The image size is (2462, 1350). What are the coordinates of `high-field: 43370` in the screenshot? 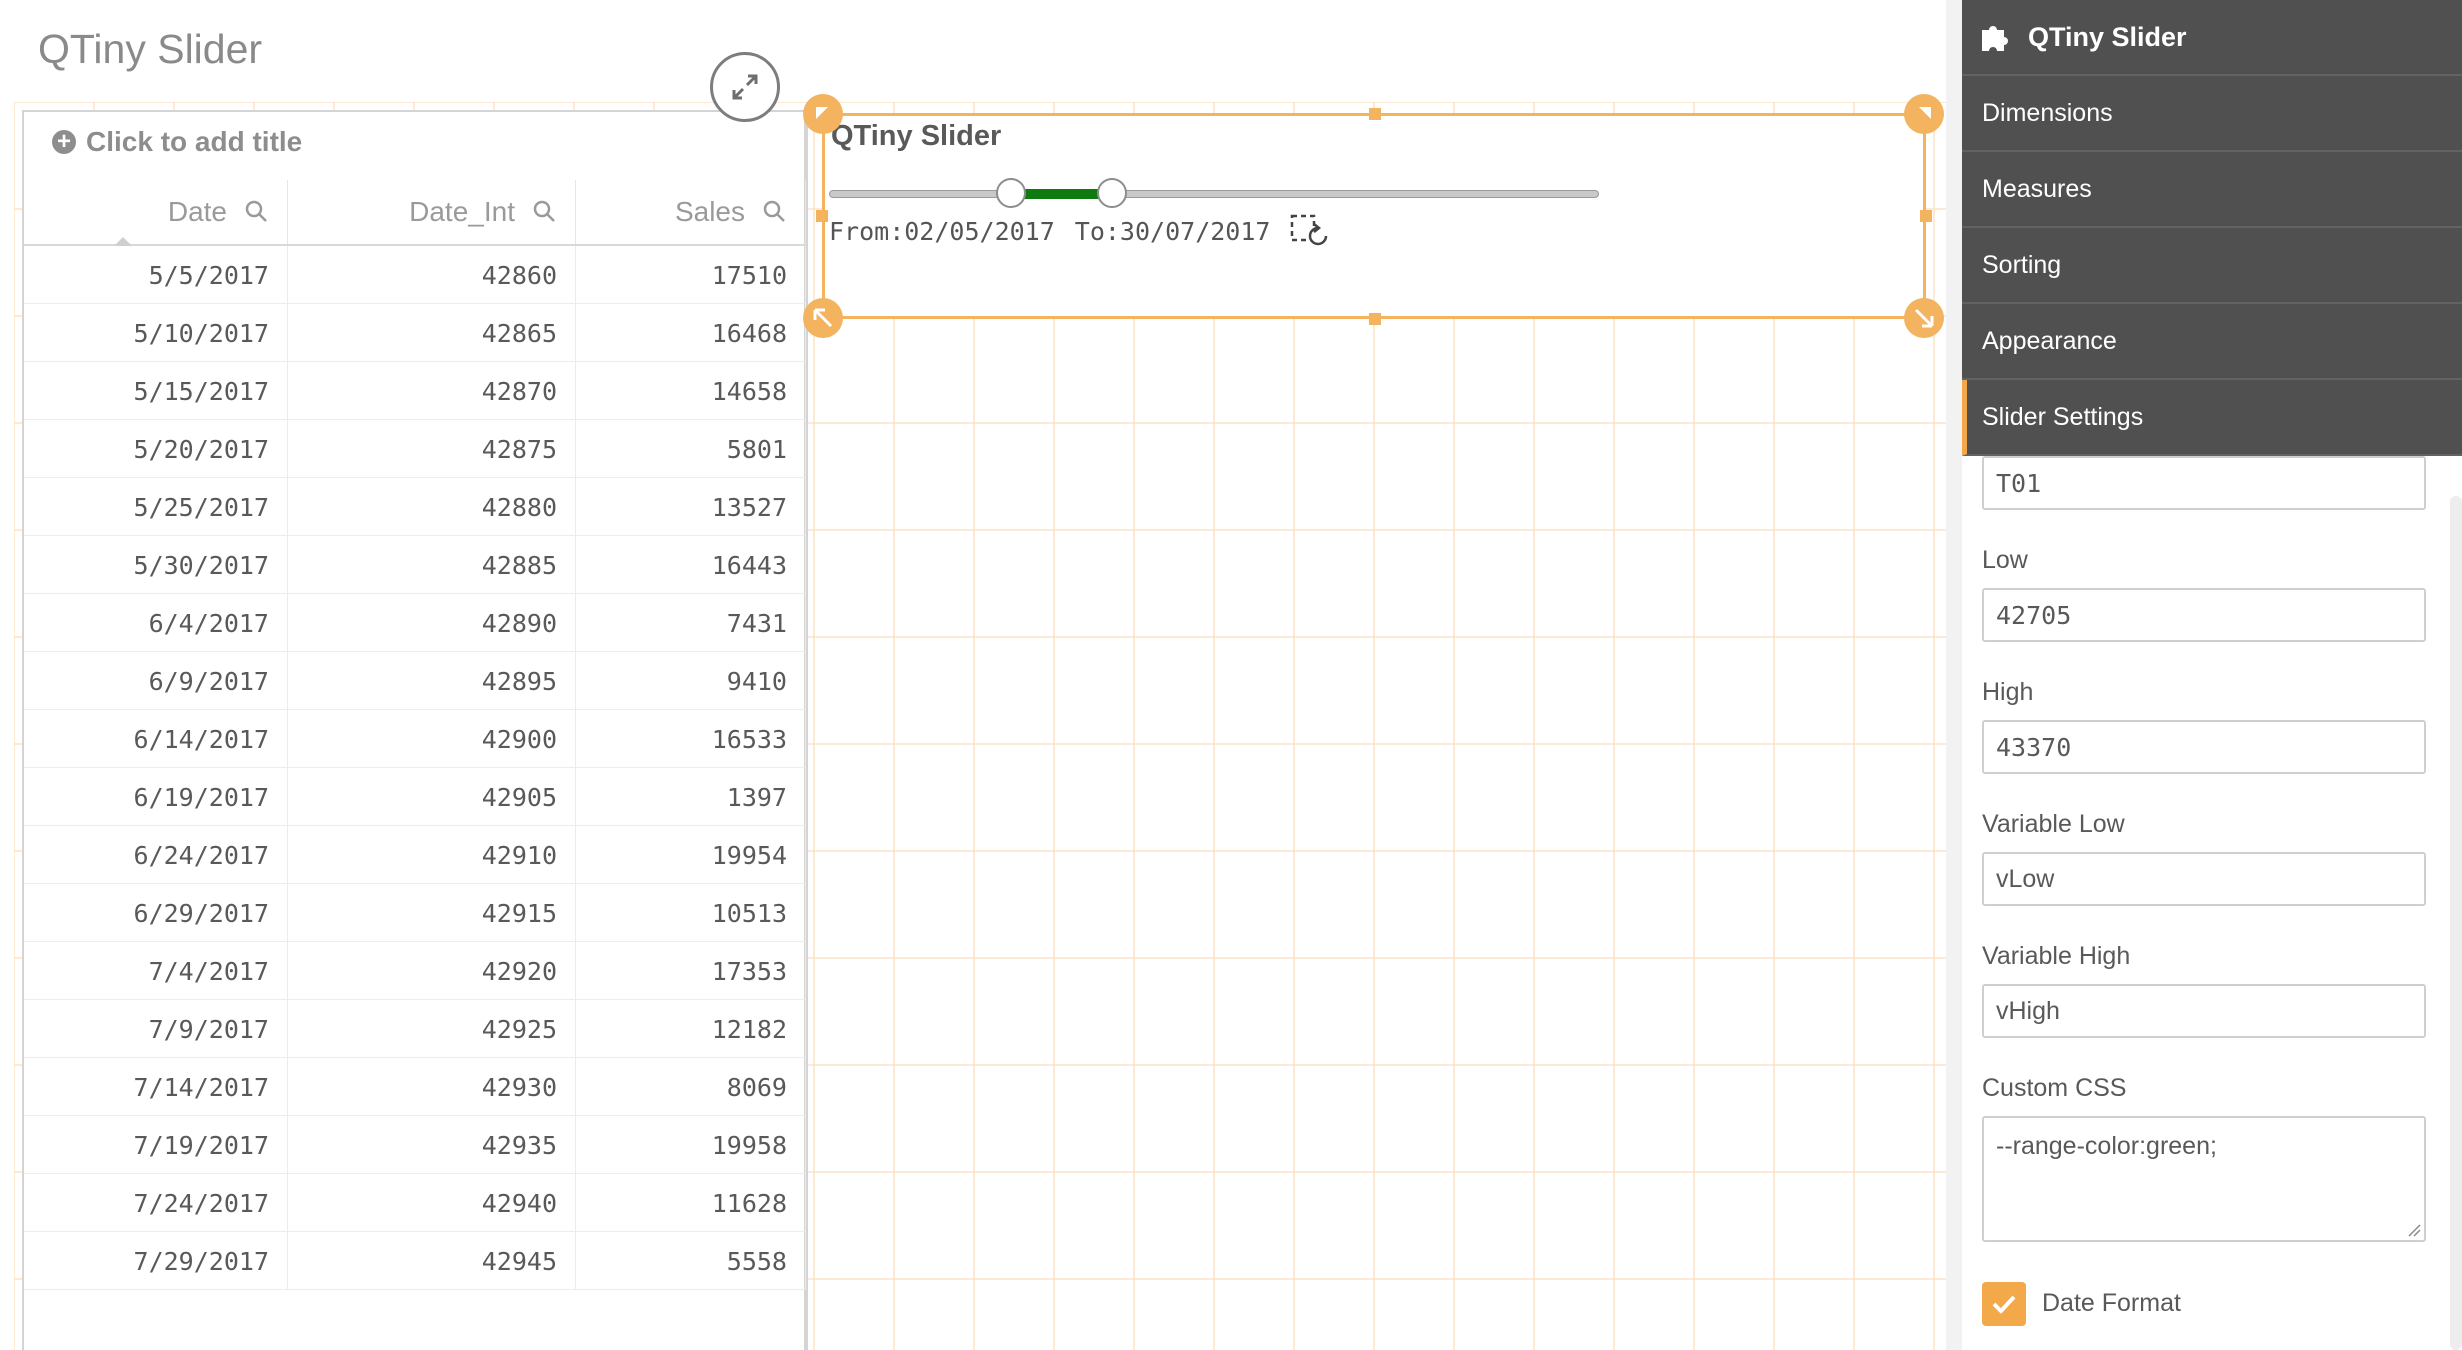 It's located at (2204, 747).